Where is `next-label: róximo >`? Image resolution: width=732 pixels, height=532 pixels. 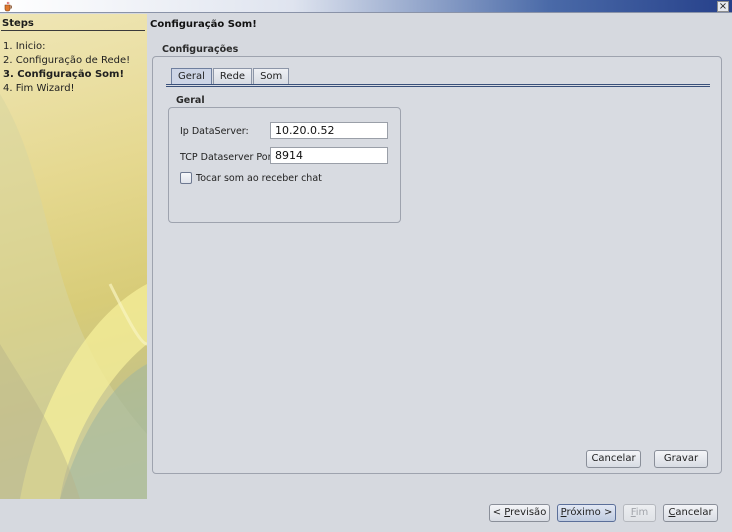
next-label: róximo > is located at coordinates (589, 512).